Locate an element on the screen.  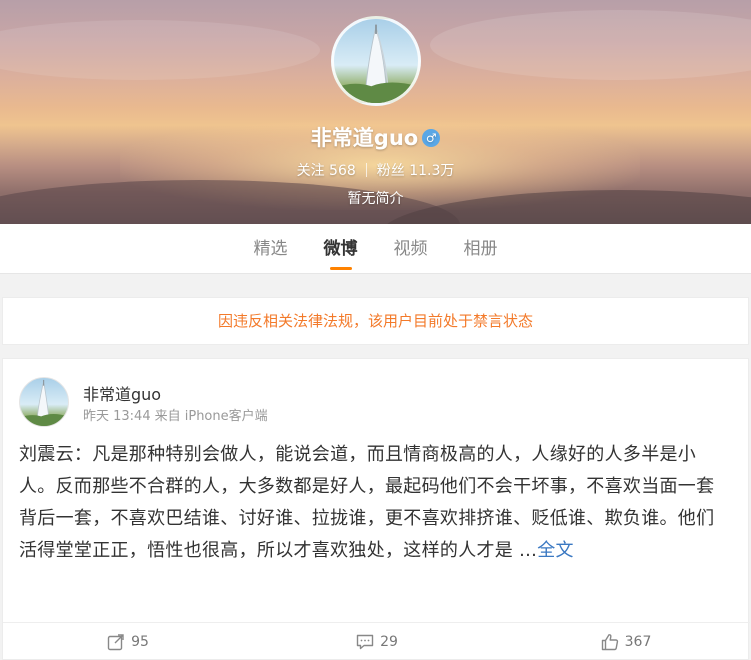
comment-count: 29 is located at coordinates (389, 641).